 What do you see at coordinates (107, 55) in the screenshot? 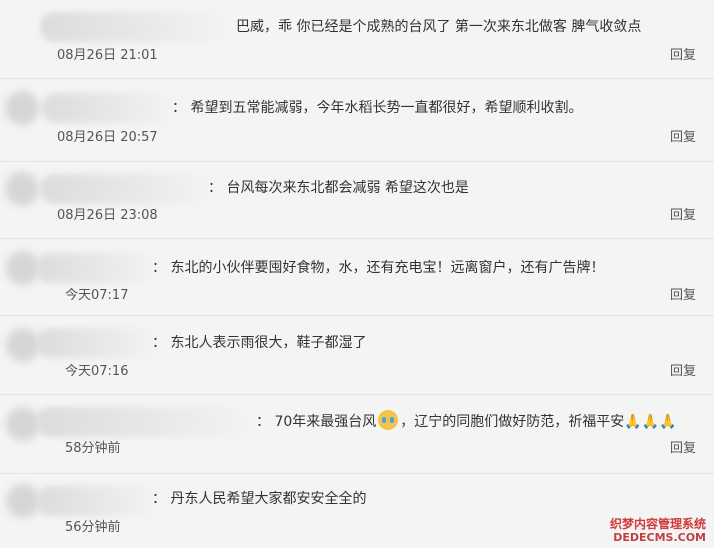
I see `comment-time: 08月26日 21:01` at bounding box center [107, 55].